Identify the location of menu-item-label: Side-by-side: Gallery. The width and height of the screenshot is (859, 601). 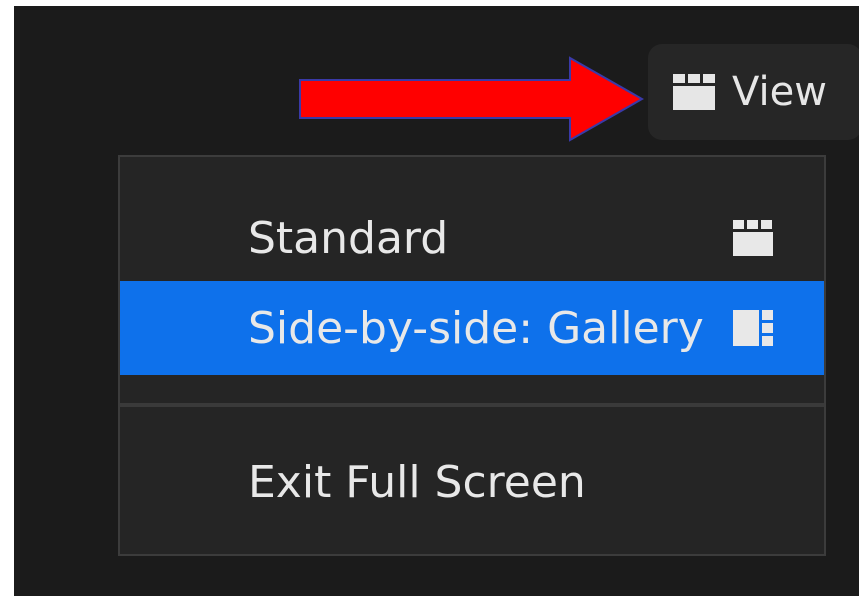
(476, 328).